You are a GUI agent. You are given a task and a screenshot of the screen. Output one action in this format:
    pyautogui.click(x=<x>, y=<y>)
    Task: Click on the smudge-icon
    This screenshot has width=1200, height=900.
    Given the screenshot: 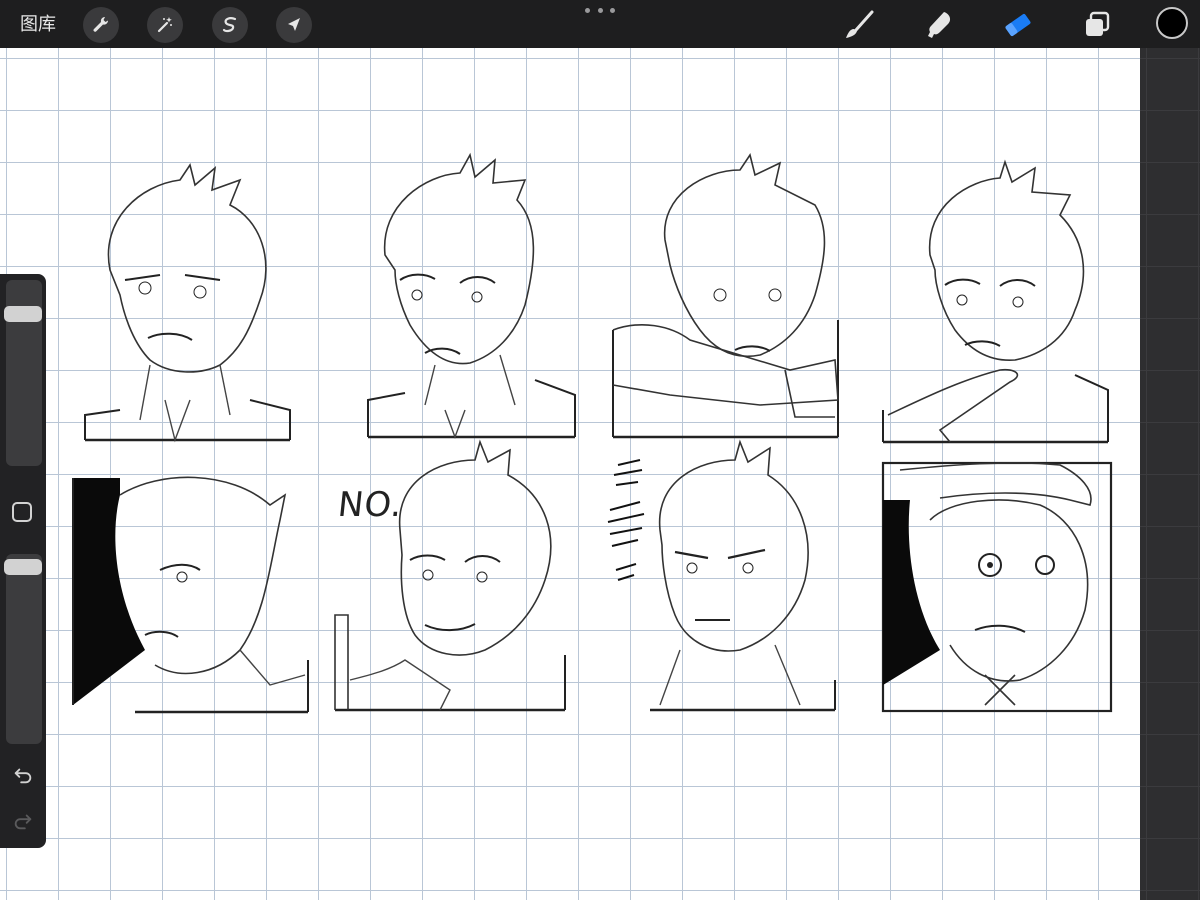 What is the action you would take?
    pyautogui.click(x=939, y=25)
    